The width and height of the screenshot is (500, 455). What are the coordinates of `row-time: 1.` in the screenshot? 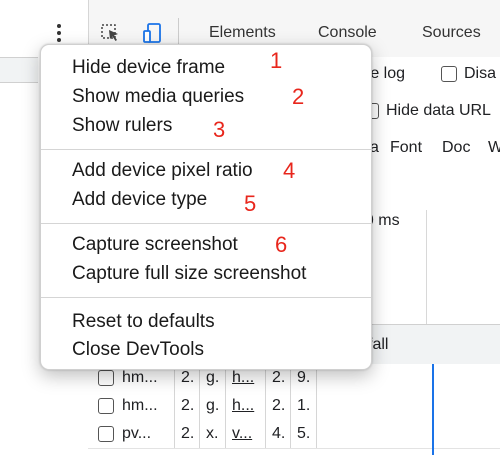 It's located at (304, 405).